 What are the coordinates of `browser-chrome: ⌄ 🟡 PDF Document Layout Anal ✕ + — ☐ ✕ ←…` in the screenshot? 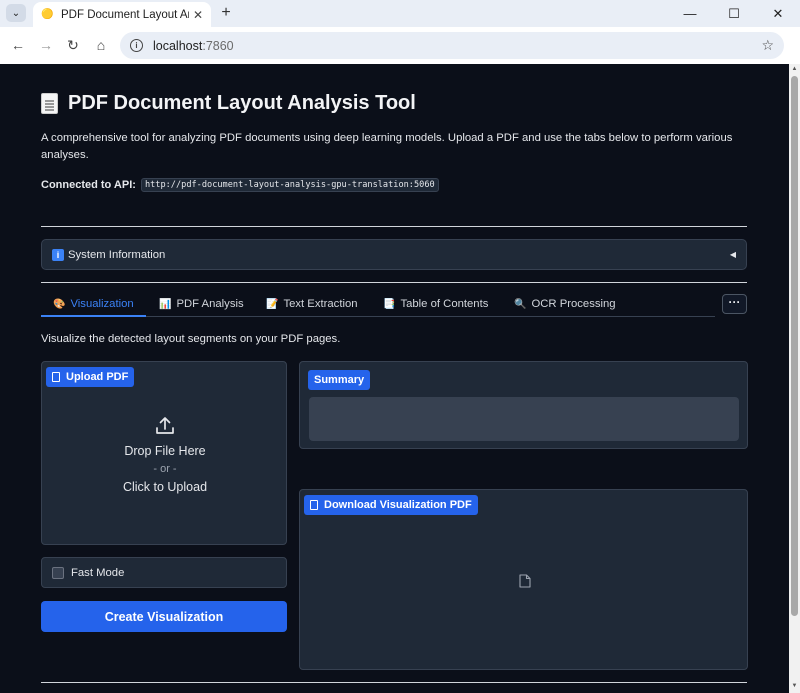 It's located at (400, 32).